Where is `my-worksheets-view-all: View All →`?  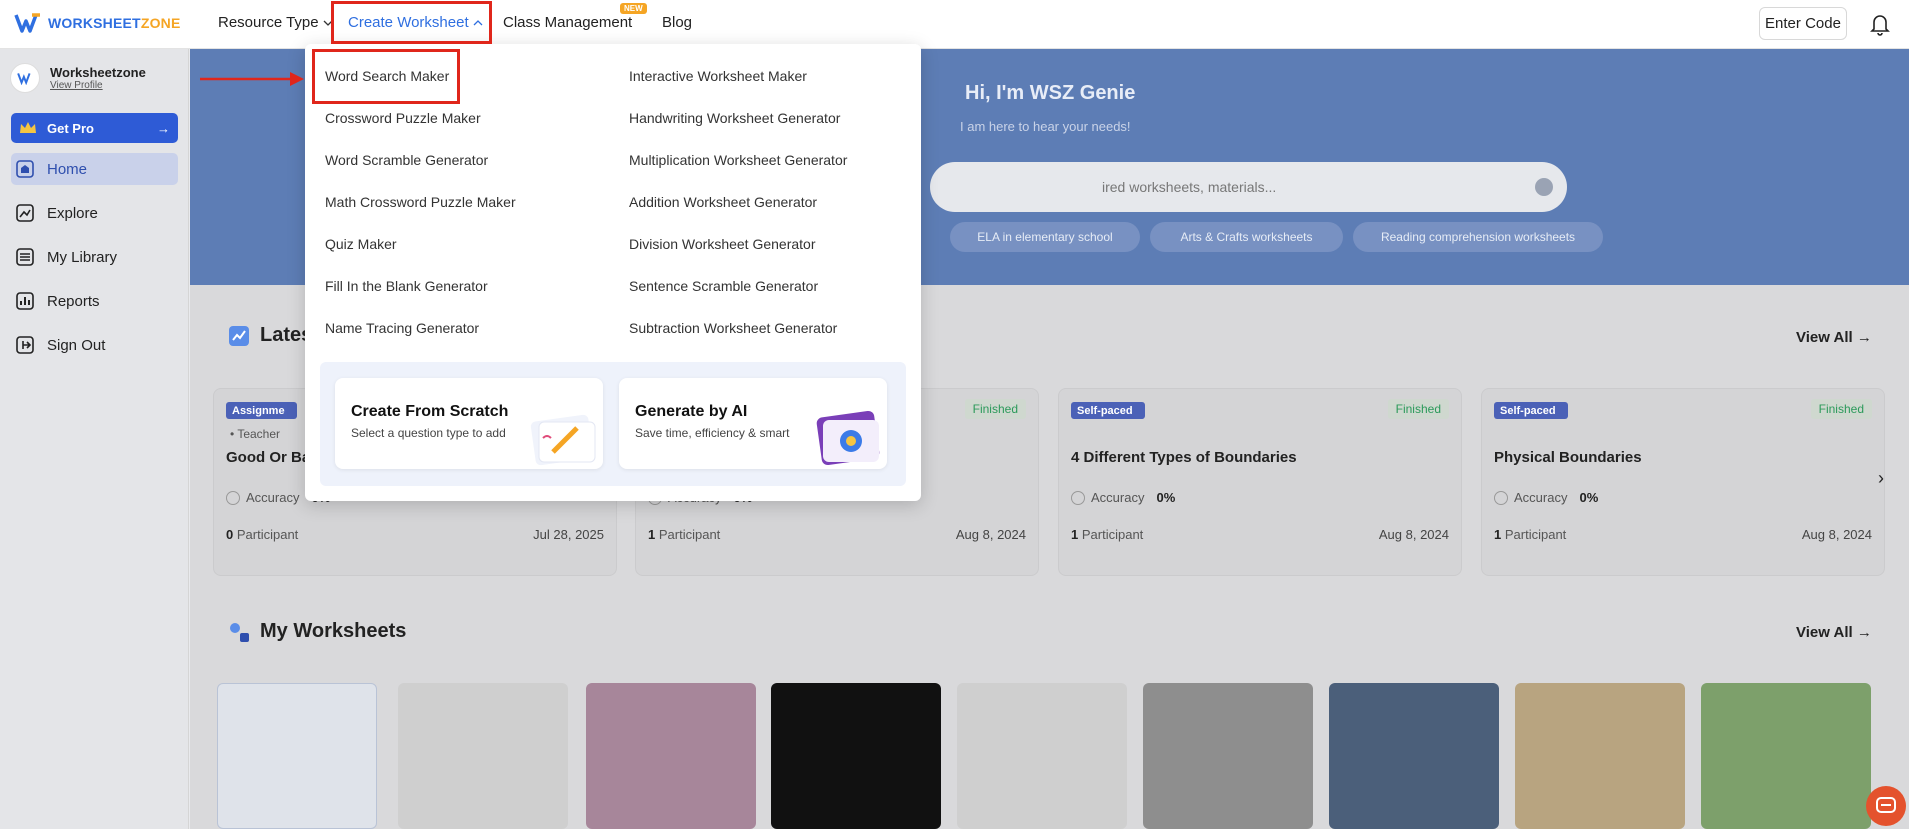 my-worksheets-view-all: View All → is located at coordinates (1834, 632).